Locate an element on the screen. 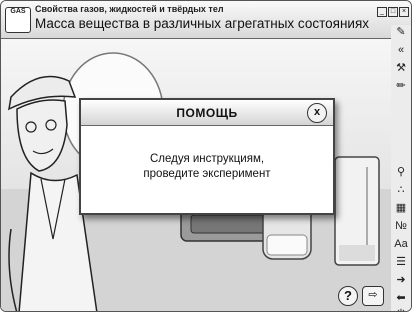 This screenshot has height=312, width=412. close-window-button: × is located at coordinates (404, 12).